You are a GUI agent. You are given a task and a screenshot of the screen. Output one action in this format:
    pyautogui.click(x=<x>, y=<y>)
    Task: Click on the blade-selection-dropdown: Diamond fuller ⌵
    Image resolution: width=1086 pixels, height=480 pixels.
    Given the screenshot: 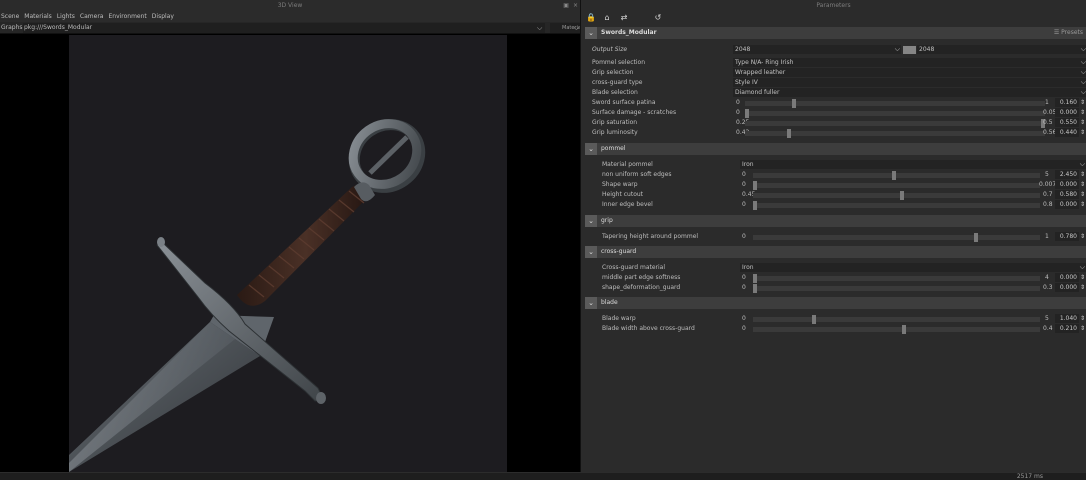 What is the action you would take?
    pyautogui.click(x=909, y=92)
    